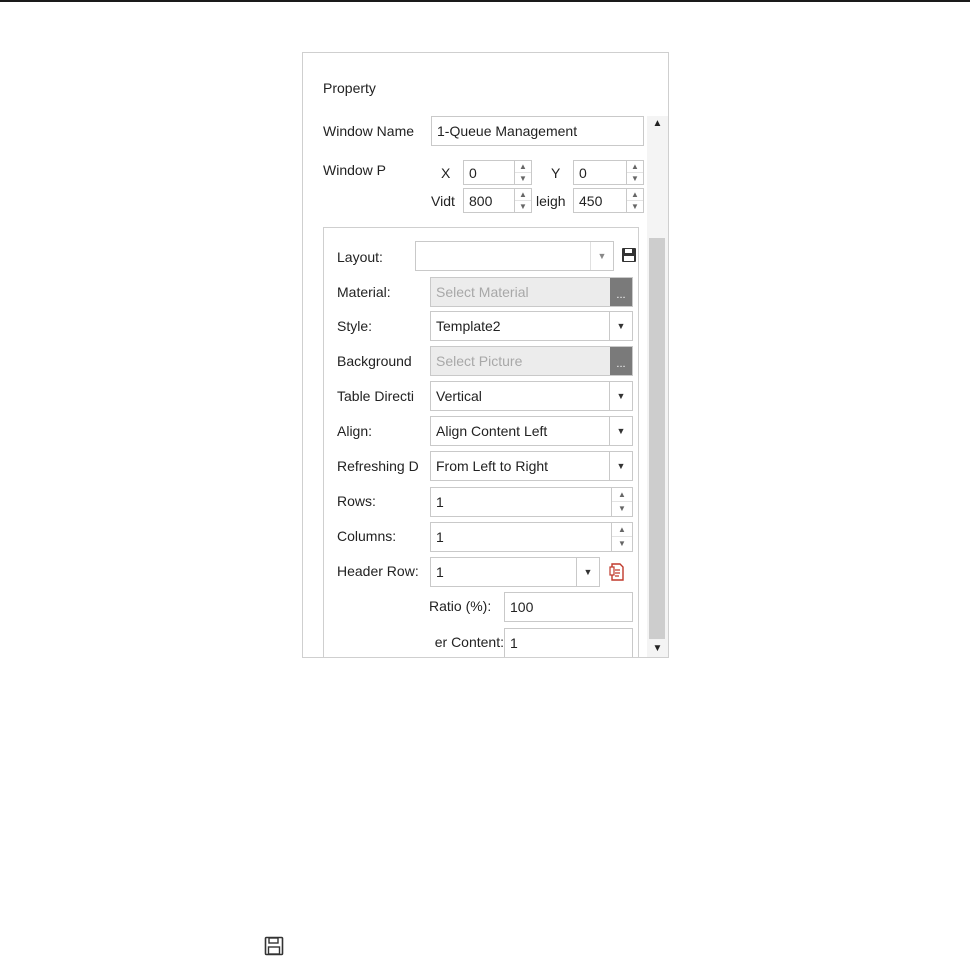 This screenshot has width=970, height=963. What do you see at coordinates (620, 326) in the screenshot?
I see `style-chevron-down-icon: ▼` at bounding box center [620, 326].